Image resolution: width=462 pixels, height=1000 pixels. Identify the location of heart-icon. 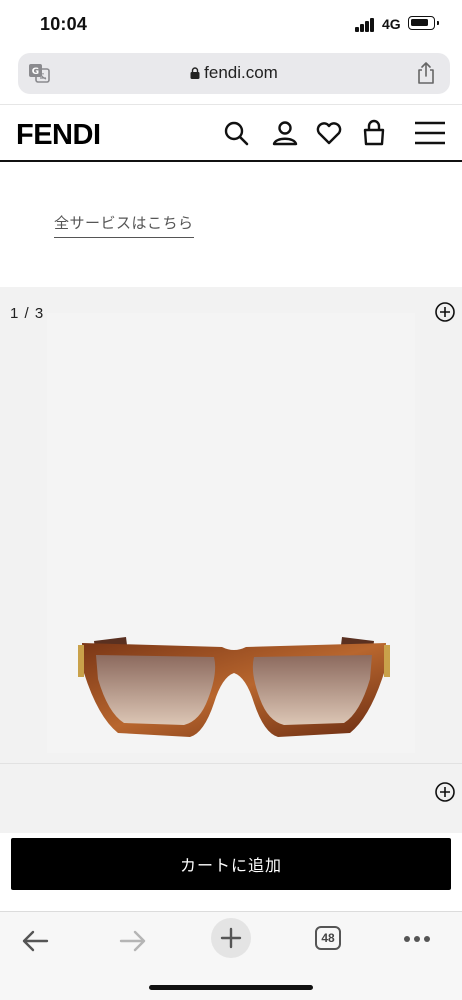
(329, 133).